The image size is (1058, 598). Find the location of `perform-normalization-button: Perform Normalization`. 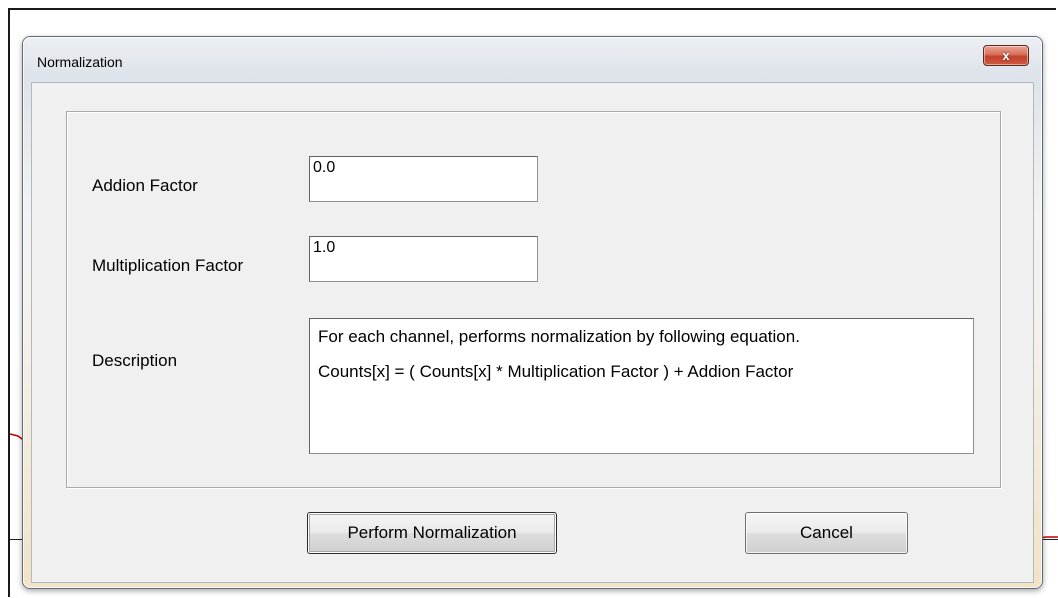

perform-normalization-button: Perform Normalization is located at coordinates (432, 533).